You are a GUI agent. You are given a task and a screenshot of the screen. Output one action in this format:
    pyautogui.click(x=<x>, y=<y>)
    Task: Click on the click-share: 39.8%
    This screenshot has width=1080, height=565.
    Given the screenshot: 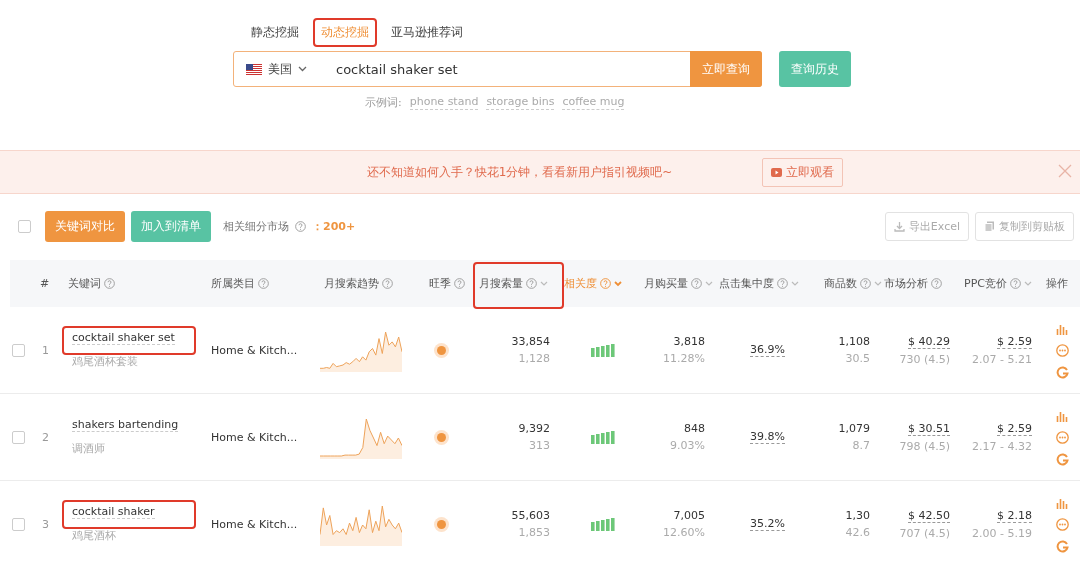 What is the action you would take?
    pyautogui.click(x=767, y=437)
    